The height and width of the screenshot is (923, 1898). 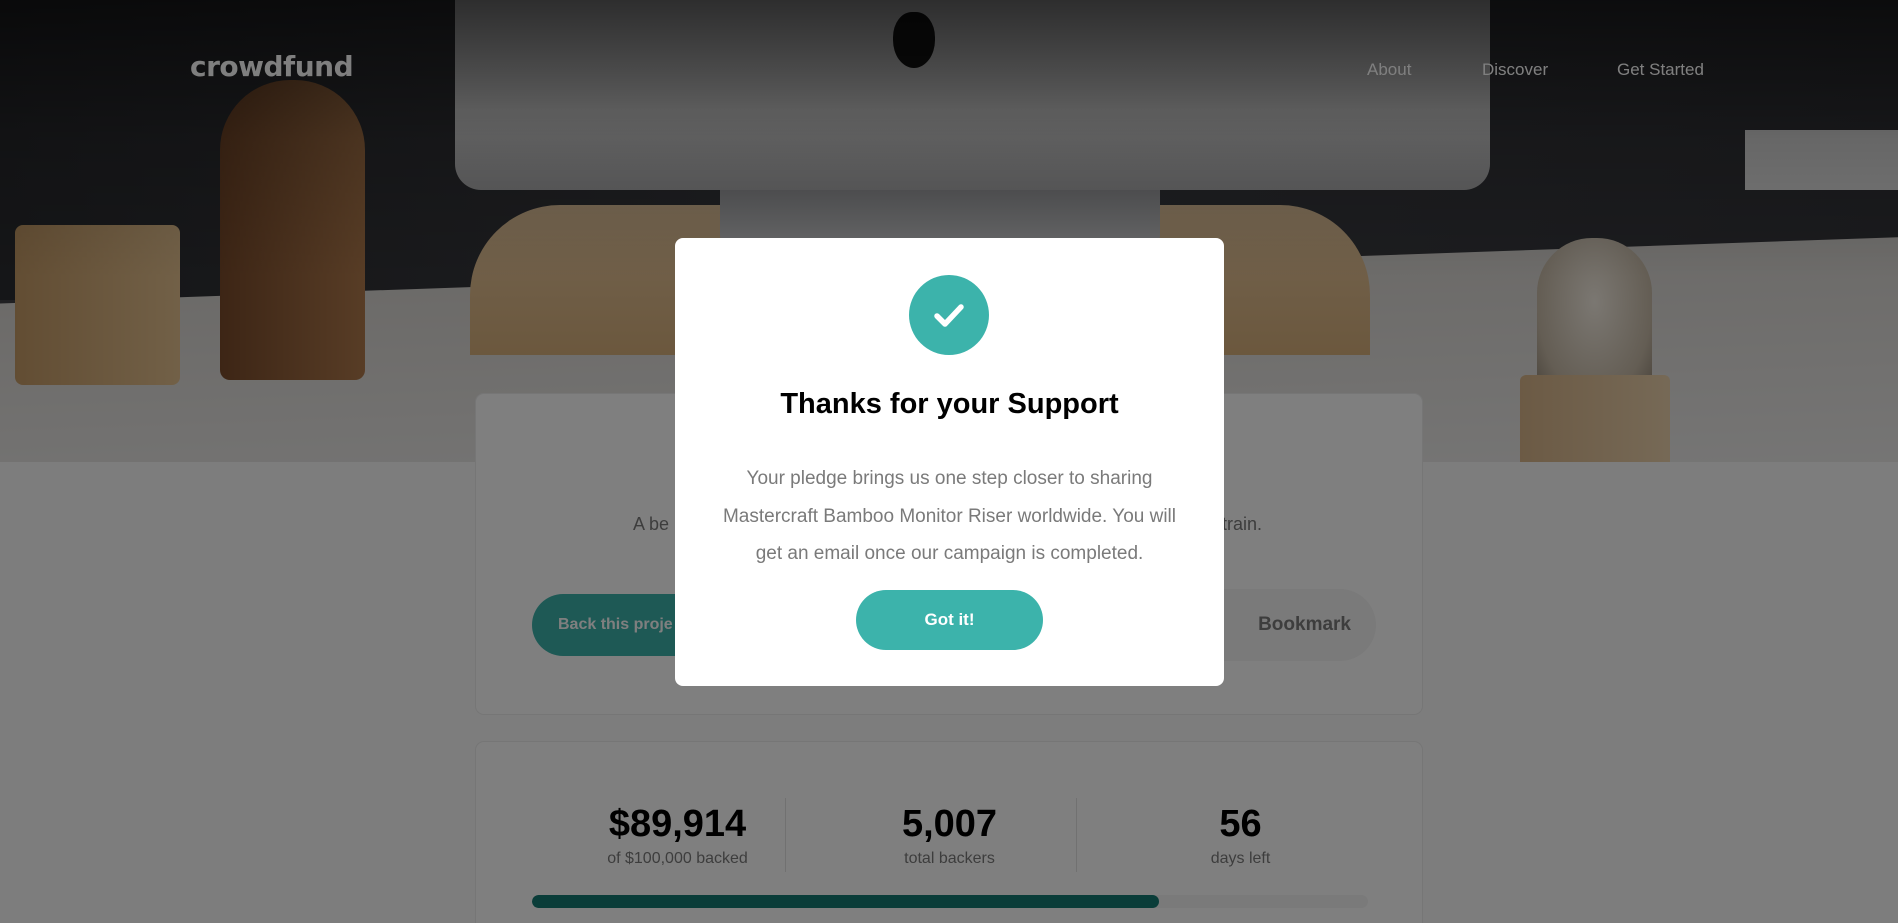 What do you see at coordinates (949, 315) in the screenshot?
I see `check-icon` at bounding box center [949, 315].